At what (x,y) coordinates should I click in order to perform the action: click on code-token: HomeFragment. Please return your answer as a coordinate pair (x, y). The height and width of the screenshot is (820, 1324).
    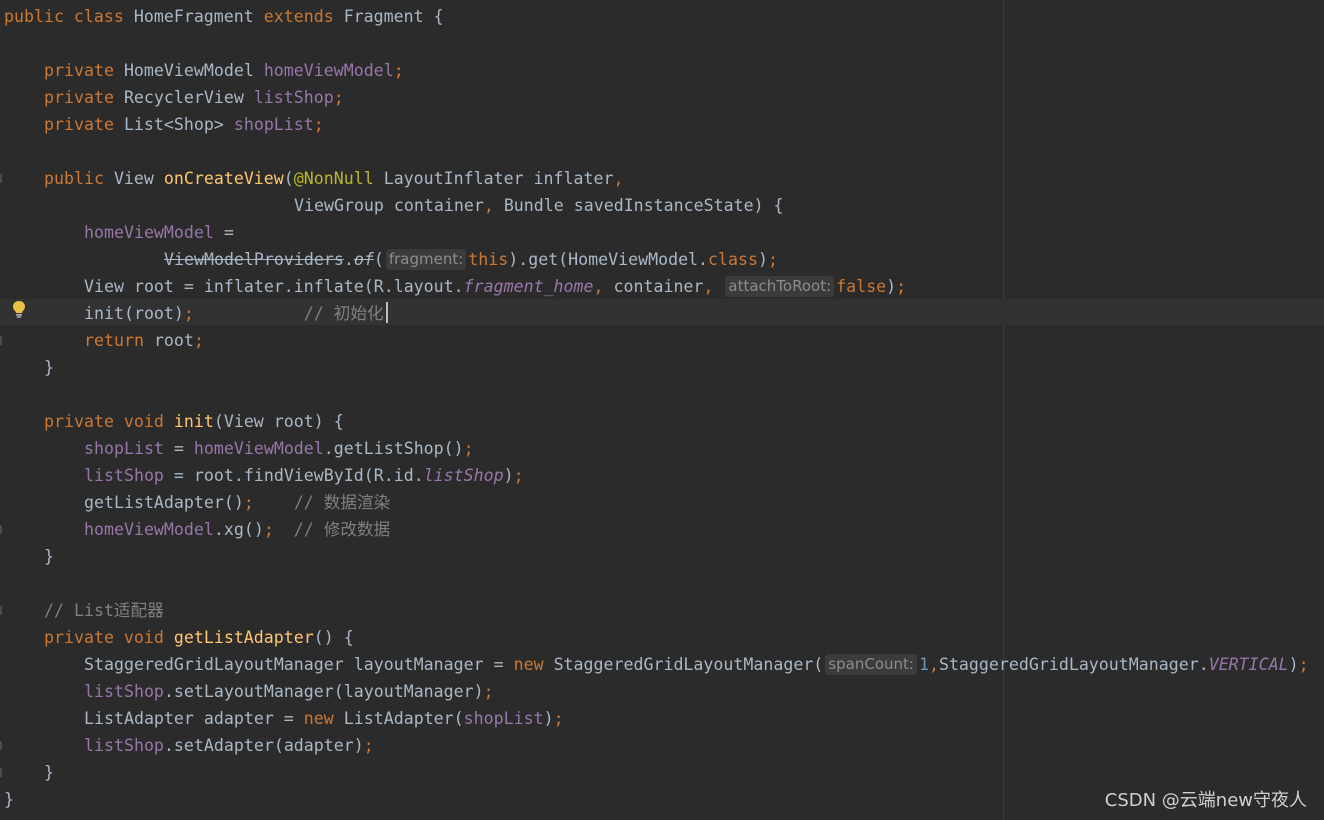
    Looking at the image, I should click on (198, 16).